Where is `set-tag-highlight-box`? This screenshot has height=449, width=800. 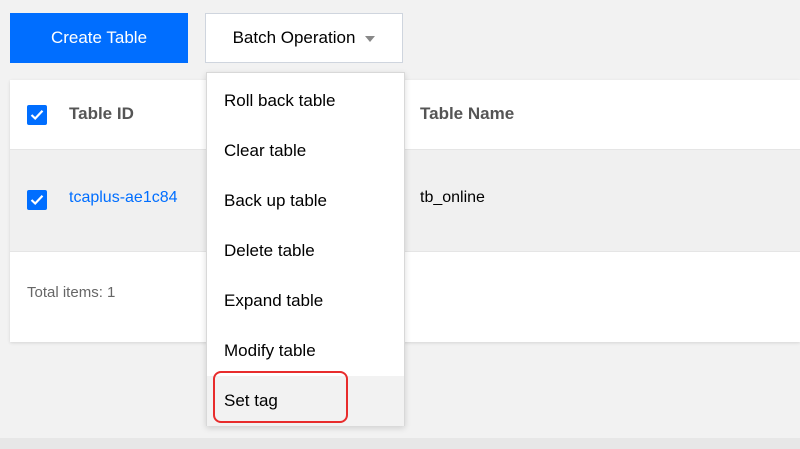
set-tag-highlight-box is located at coordinates (280, 397).